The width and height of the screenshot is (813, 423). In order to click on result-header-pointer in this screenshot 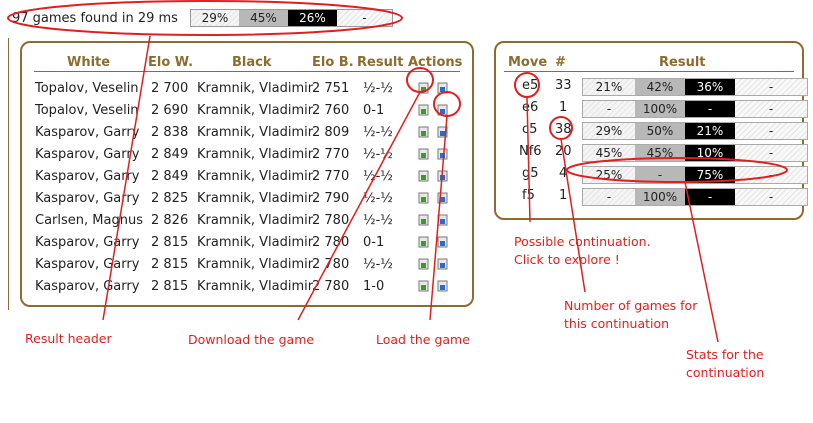, I will do `click(126, 178)`.